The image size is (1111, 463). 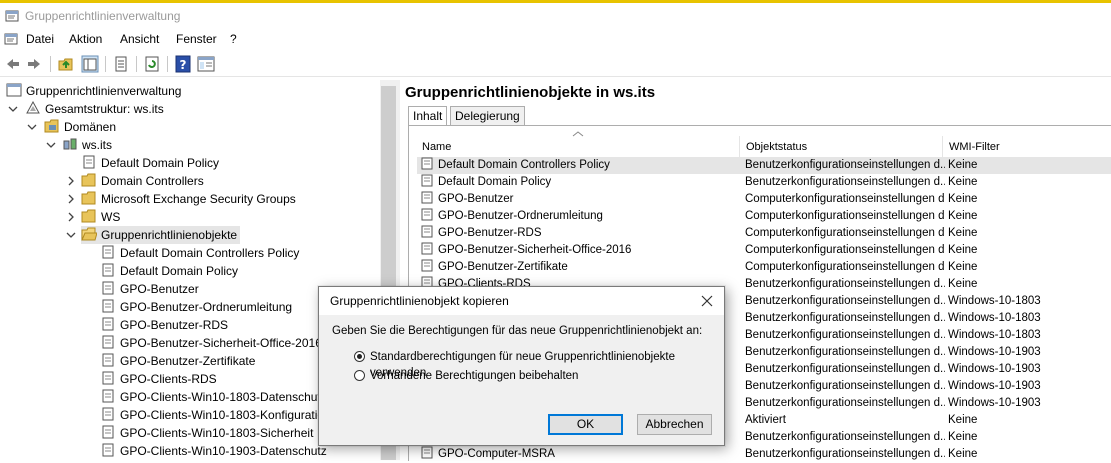 I want to click on tree-gpo-label: Default Domain Policy, so click(x=179, y=271).